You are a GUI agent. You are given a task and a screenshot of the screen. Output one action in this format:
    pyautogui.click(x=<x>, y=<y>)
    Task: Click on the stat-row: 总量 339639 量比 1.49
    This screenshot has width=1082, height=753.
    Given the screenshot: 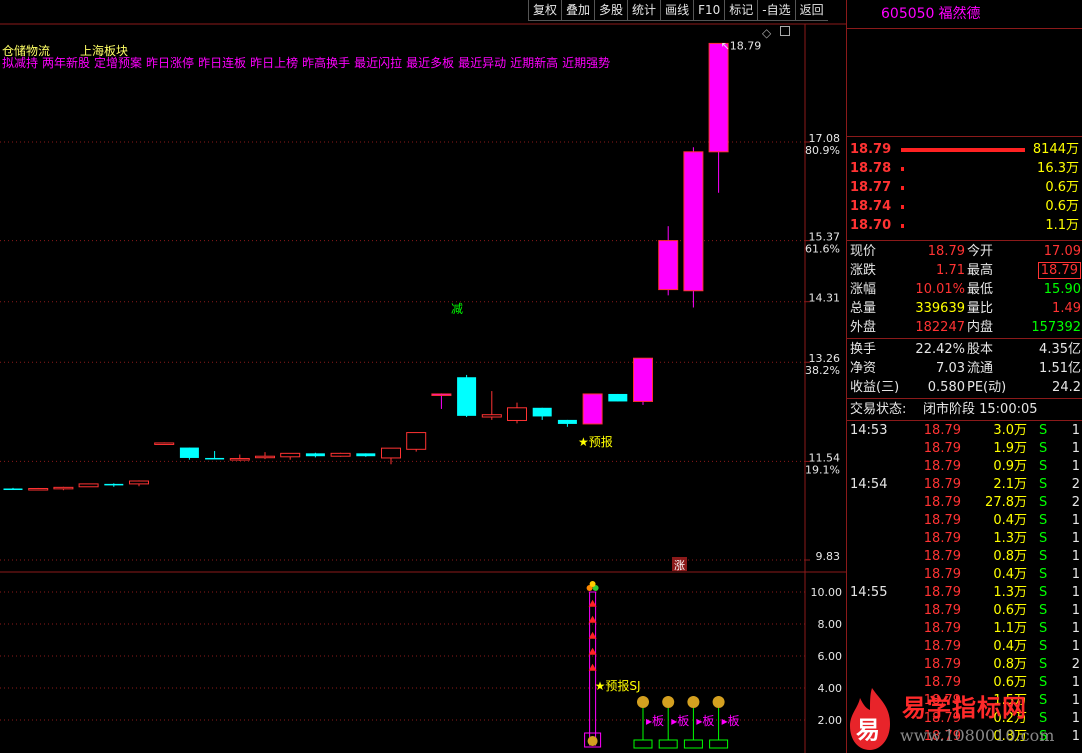 What is the action you would take?
    pyautogui.click(x=964, y=308)
    